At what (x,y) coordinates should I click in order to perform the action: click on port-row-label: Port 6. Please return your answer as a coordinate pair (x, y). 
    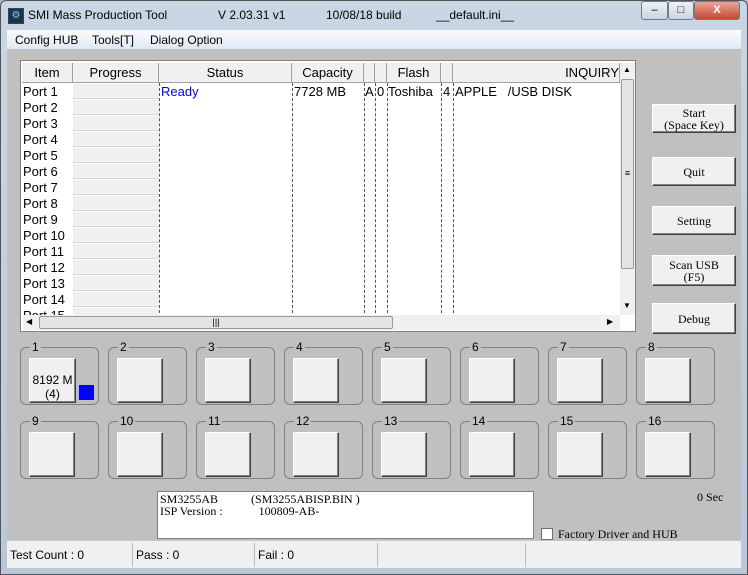
    Looking at the image, I should click on (40, 172).